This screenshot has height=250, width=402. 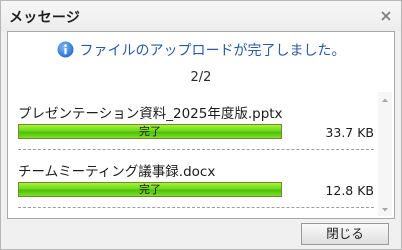 I want to click on close-button: 閉じる, so click(x=345, y=234).